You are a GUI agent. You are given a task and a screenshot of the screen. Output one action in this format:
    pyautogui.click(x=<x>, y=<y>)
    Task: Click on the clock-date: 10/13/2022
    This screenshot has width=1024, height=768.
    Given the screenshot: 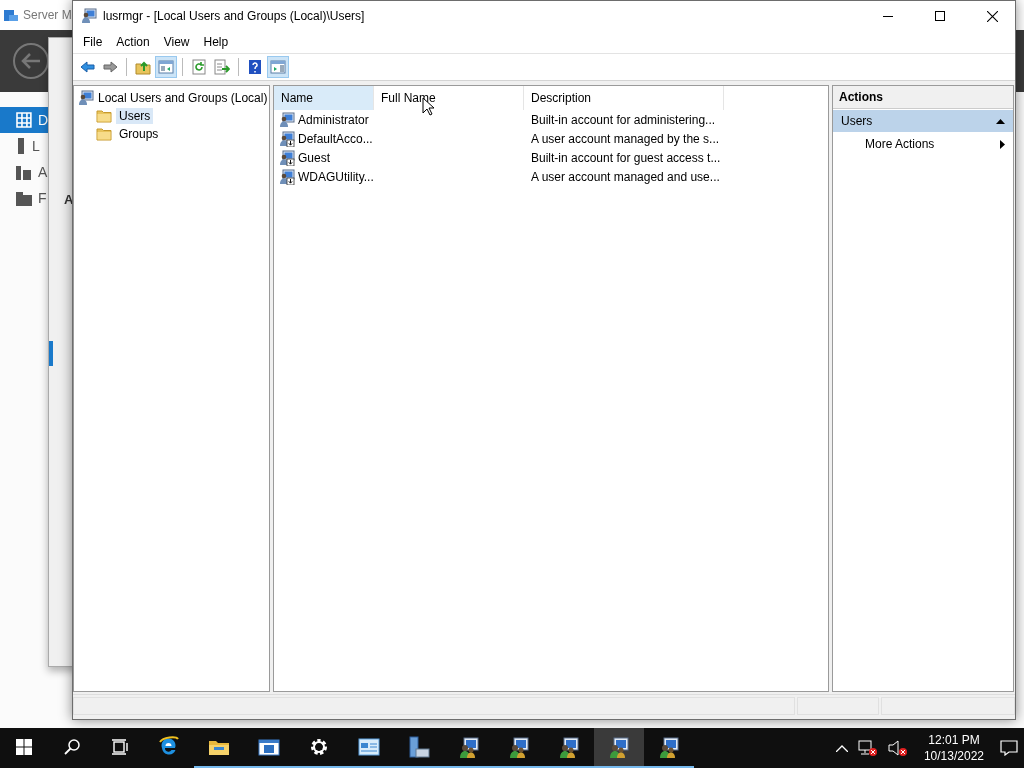 What is the action you would take?
    pyautogui.click(x=953, y=756)
    